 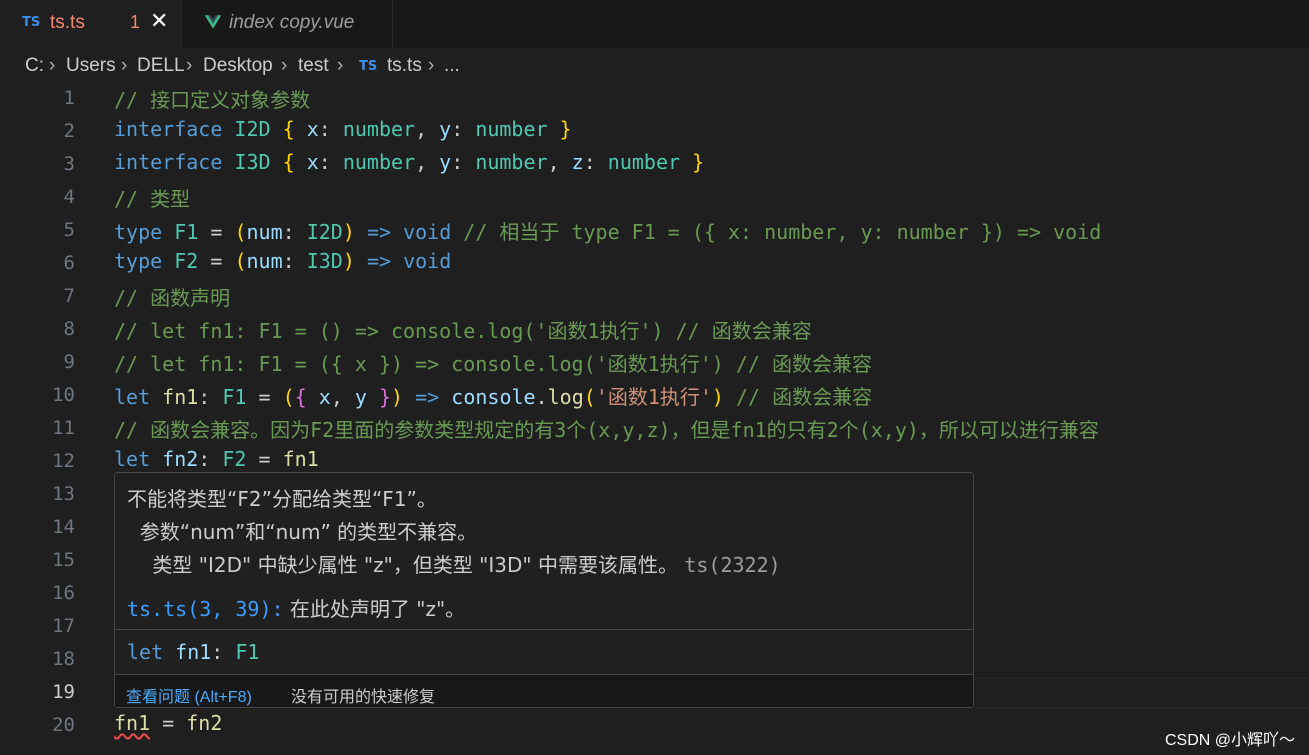 What do you see at coordinates (544, 629) in the screenshot?
I see `divider` at bounding box center [544, 629].